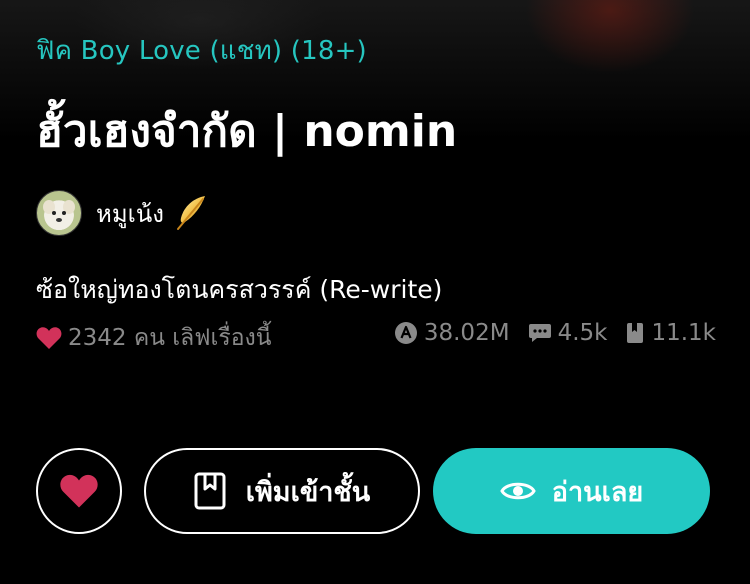 This screenshot has width=750, height=584. I want to click on add-to-shelf-label: เพิ่มเข้าชั้น, so click(308, 492).